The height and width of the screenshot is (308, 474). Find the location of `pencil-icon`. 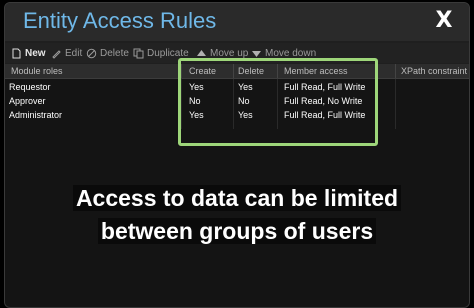

pencil-icon is located at coordinates (56, 54).